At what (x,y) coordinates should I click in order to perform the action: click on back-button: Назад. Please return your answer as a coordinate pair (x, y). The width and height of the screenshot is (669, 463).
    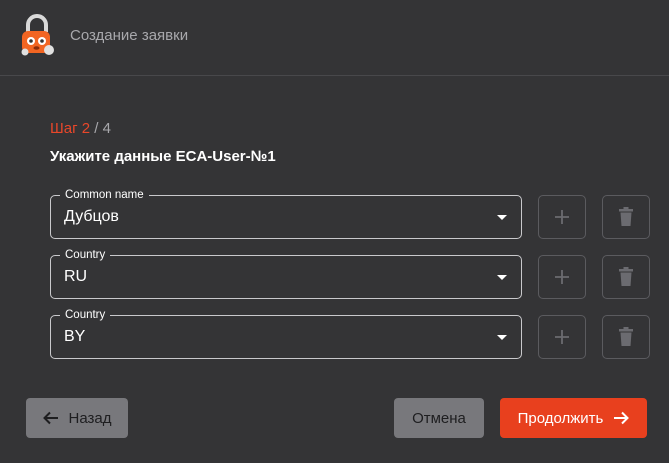
    Looking at the image, I should click on (77, 418).